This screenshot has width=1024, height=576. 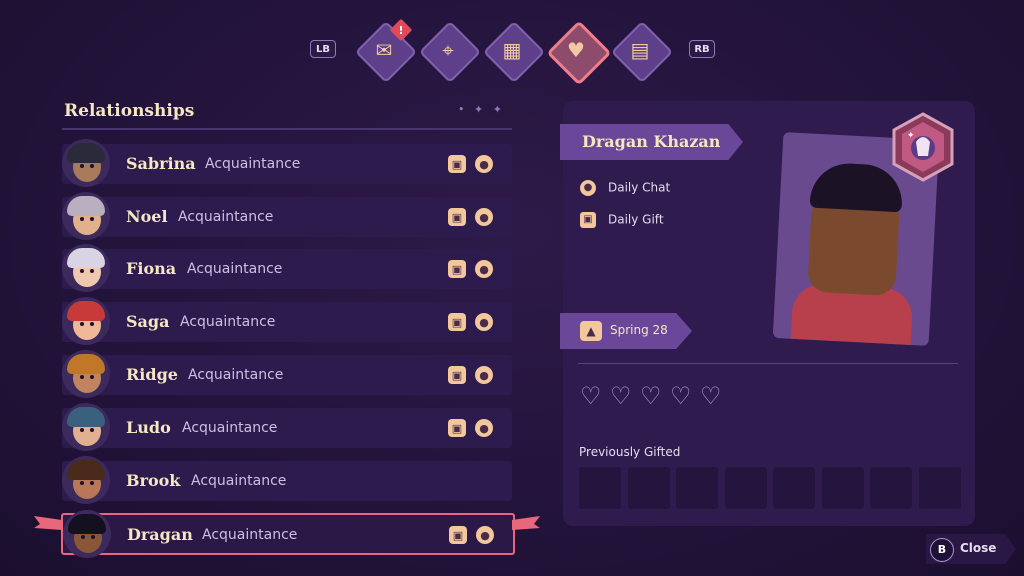 I want to click on calendar-icon: ▦, so click(x=512, y=50).